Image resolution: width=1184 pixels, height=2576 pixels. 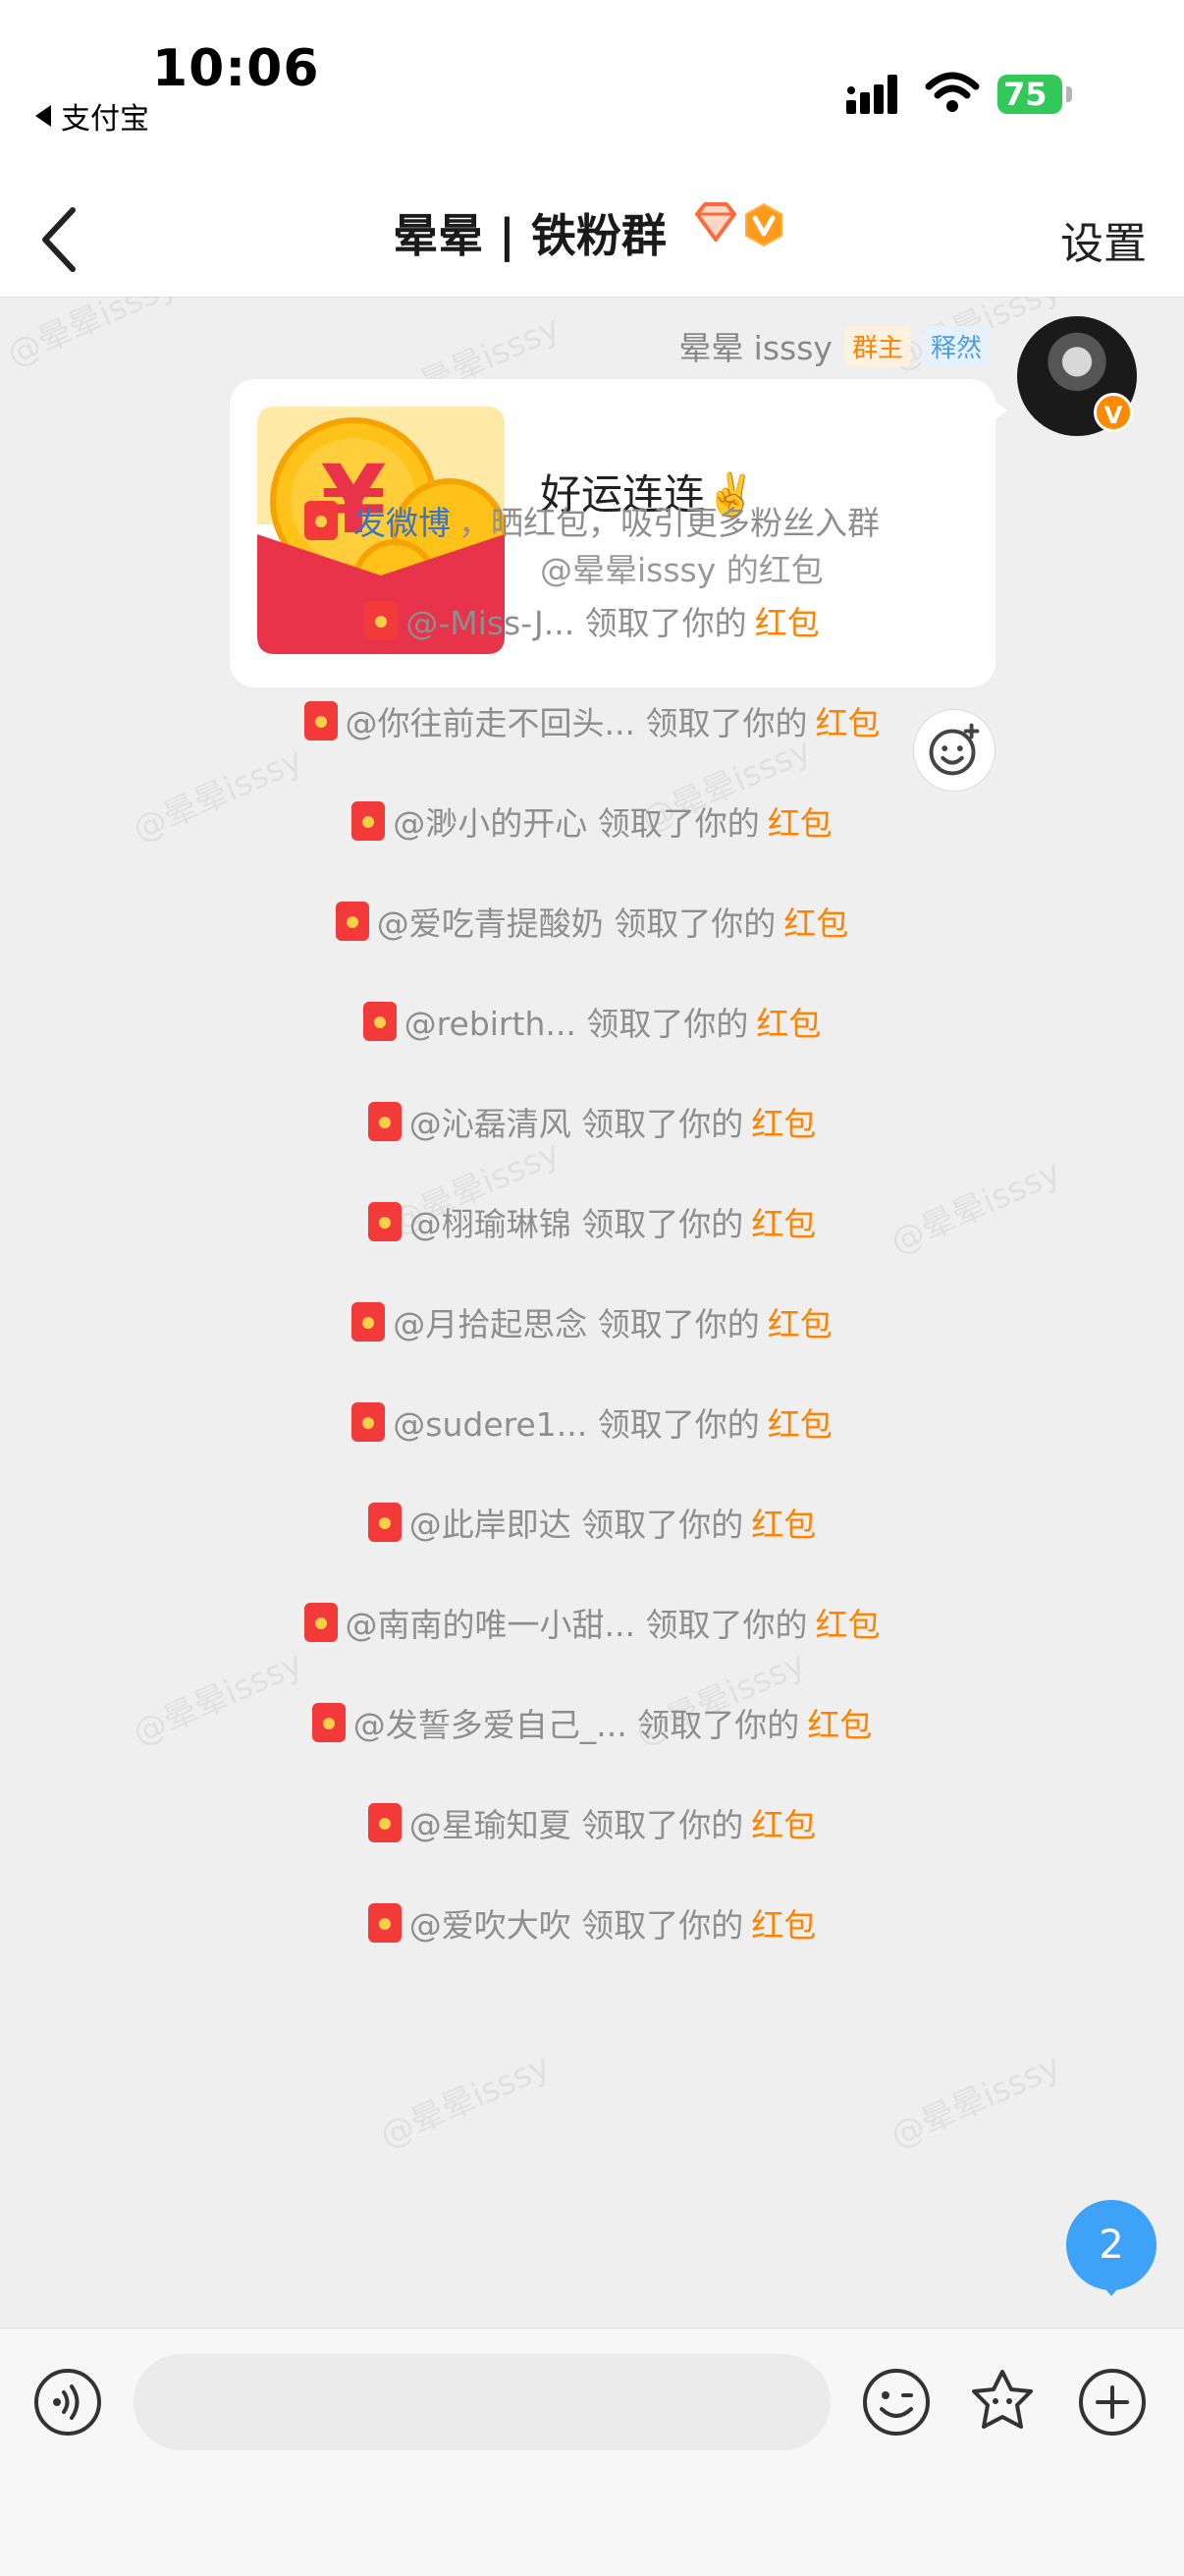 I want to click on post-weibo-link: 发微博, so click(x=402, y=520).